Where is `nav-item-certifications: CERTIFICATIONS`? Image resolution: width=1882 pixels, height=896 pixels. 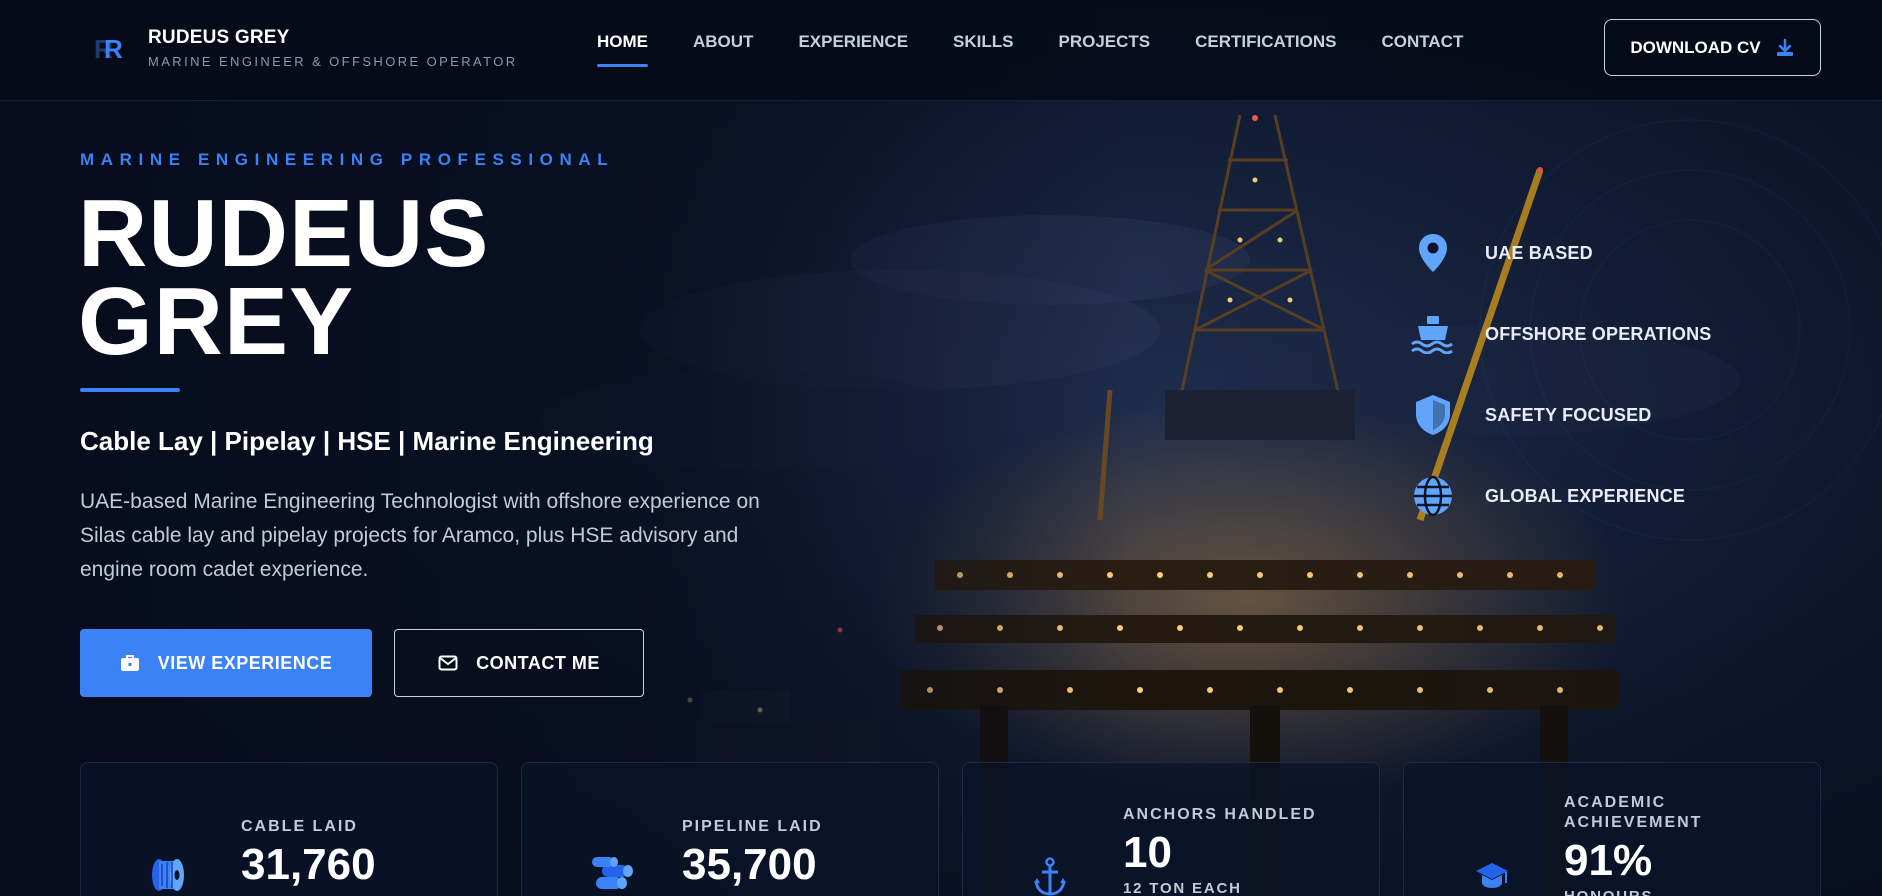 nav-item-certifications: CERTIFICATIONS is located at coordinates (1265, 49).